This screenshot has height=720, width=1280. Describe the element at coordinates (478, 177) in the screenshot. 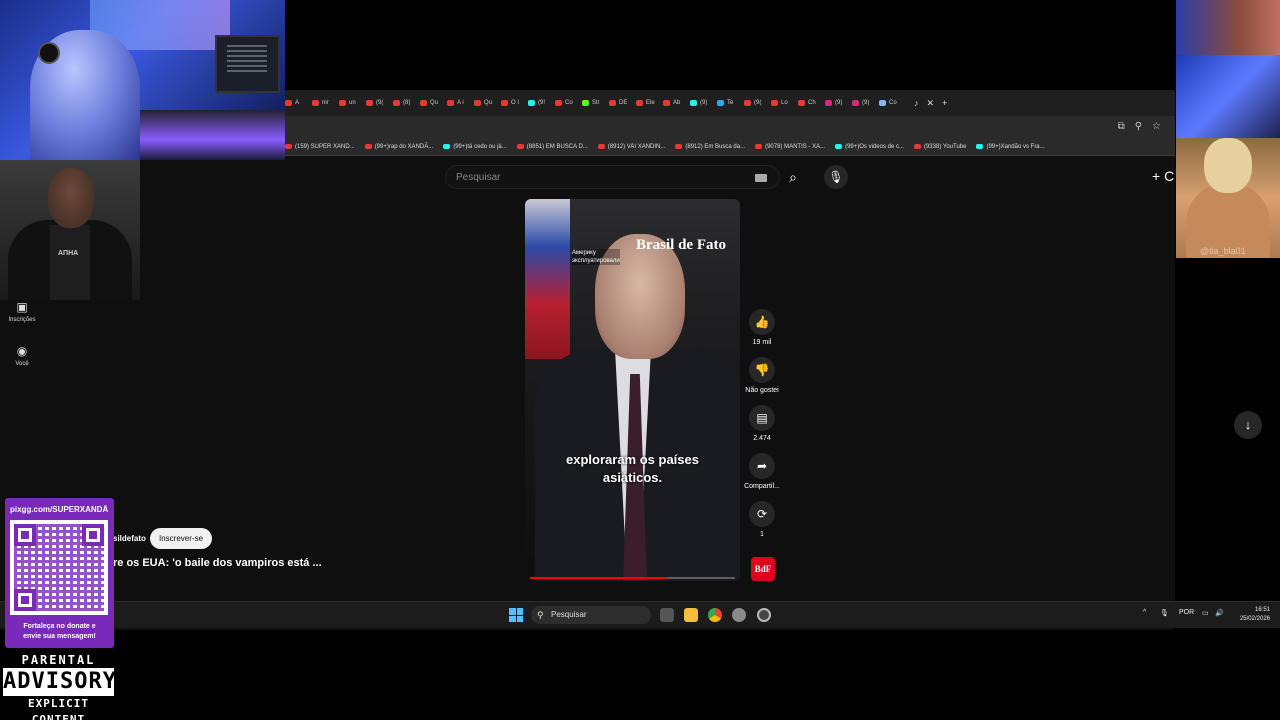

I see `search-placeholder: Pesquisar` at that location.